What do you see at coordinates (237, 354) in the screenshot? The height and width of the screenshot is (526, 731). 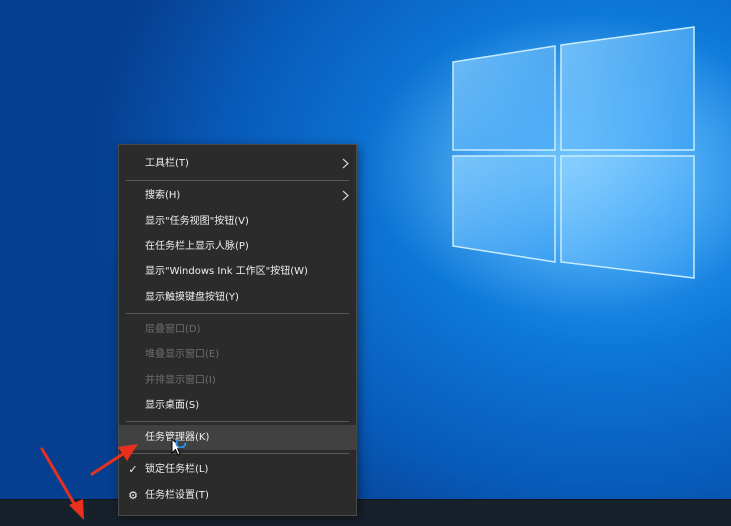 I see `menu-item-stack-windows: 堆叠显示窗口(E)` at bounding box center [237, 354].